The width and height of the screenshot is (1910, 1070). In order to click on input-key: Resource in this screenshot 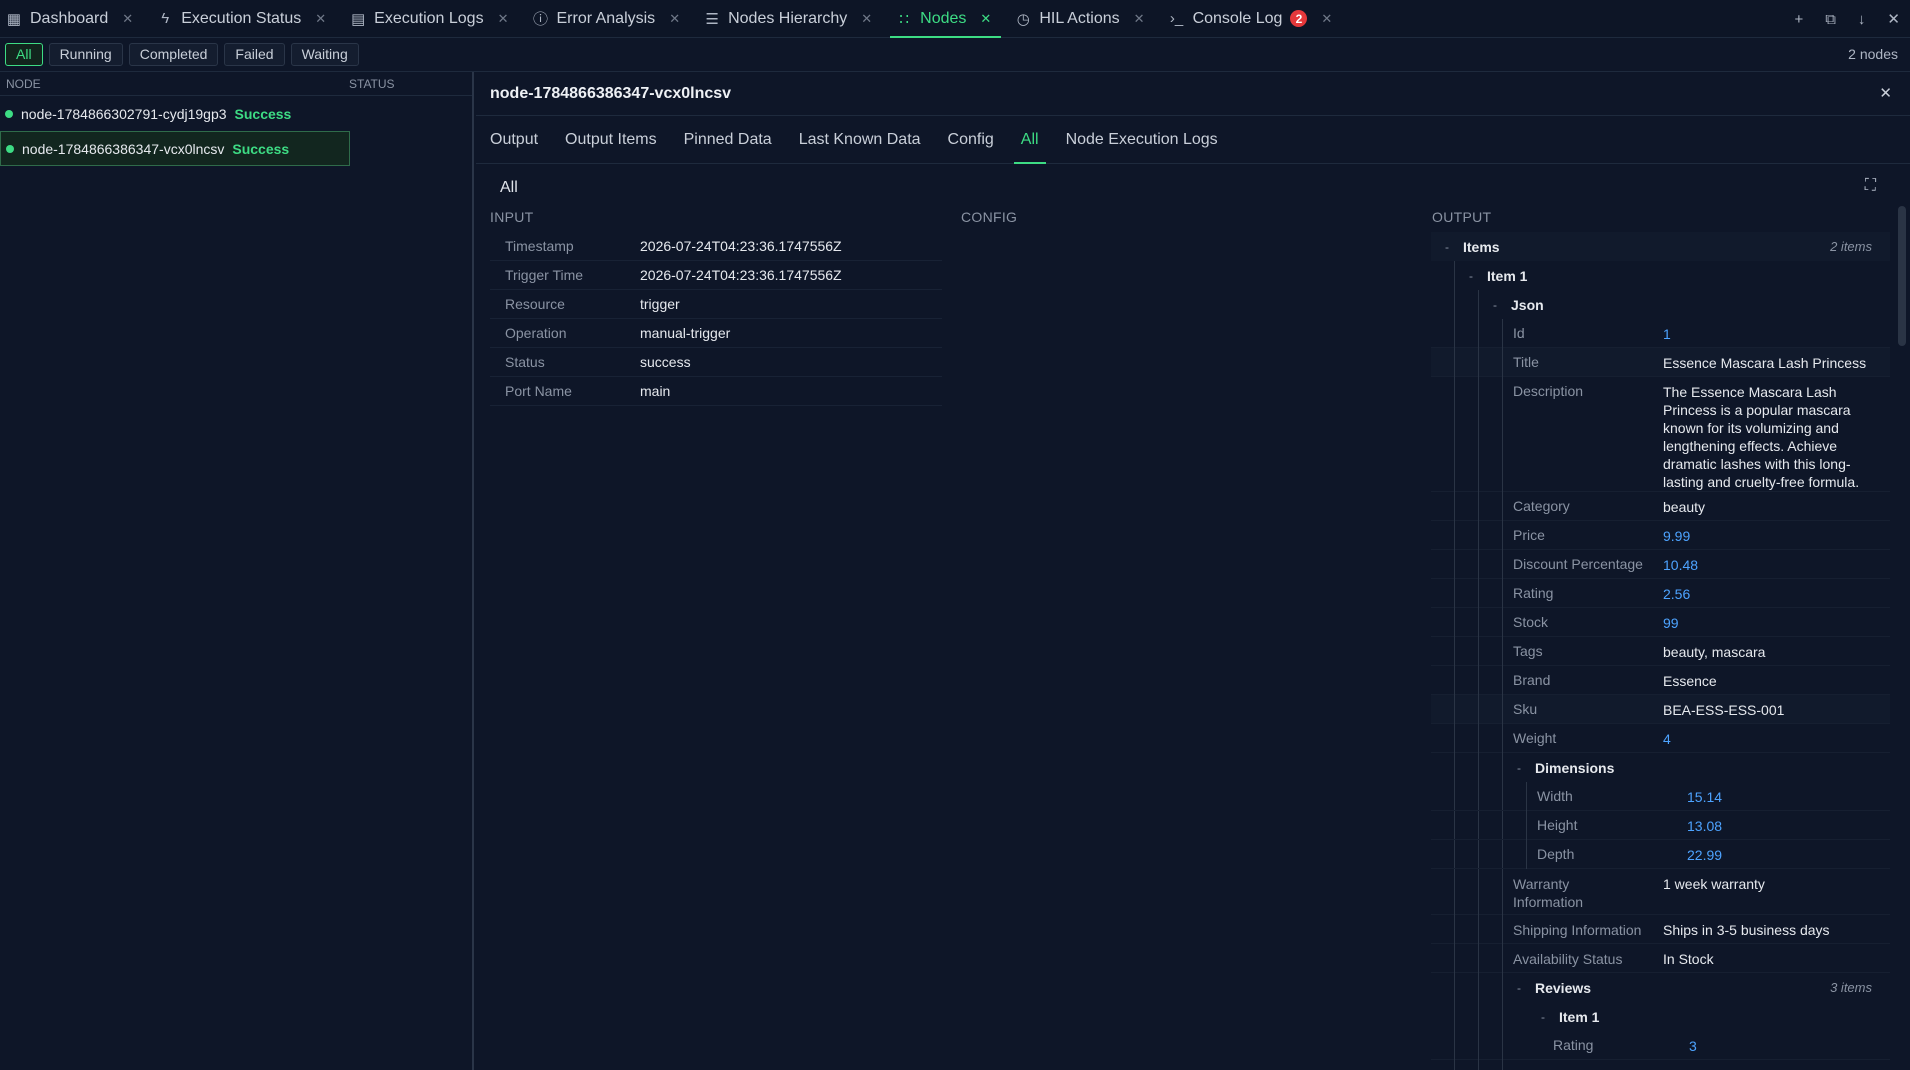, I will do `click(535, 304)`.